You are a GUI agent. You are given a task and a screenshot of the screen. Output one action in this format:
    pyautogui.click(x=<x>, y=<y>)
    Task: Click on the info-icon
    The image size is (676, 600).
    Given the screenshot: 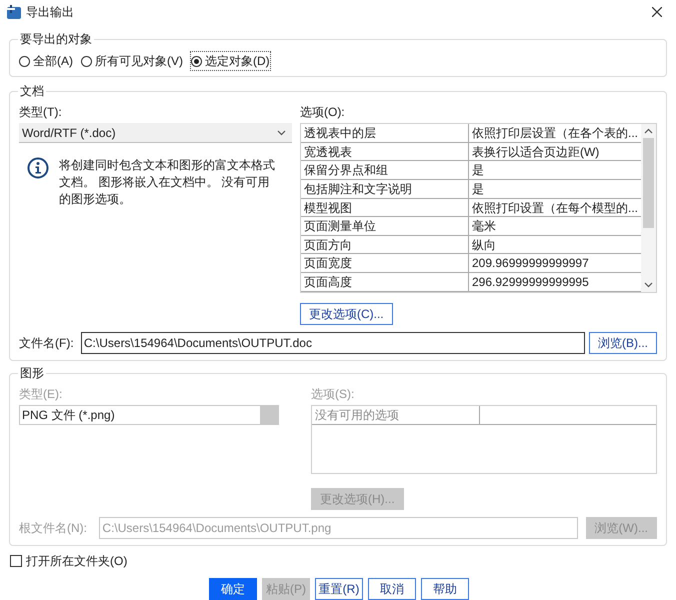 What is the action you would take?
    pyautogui.click(x=38, y=168)
    